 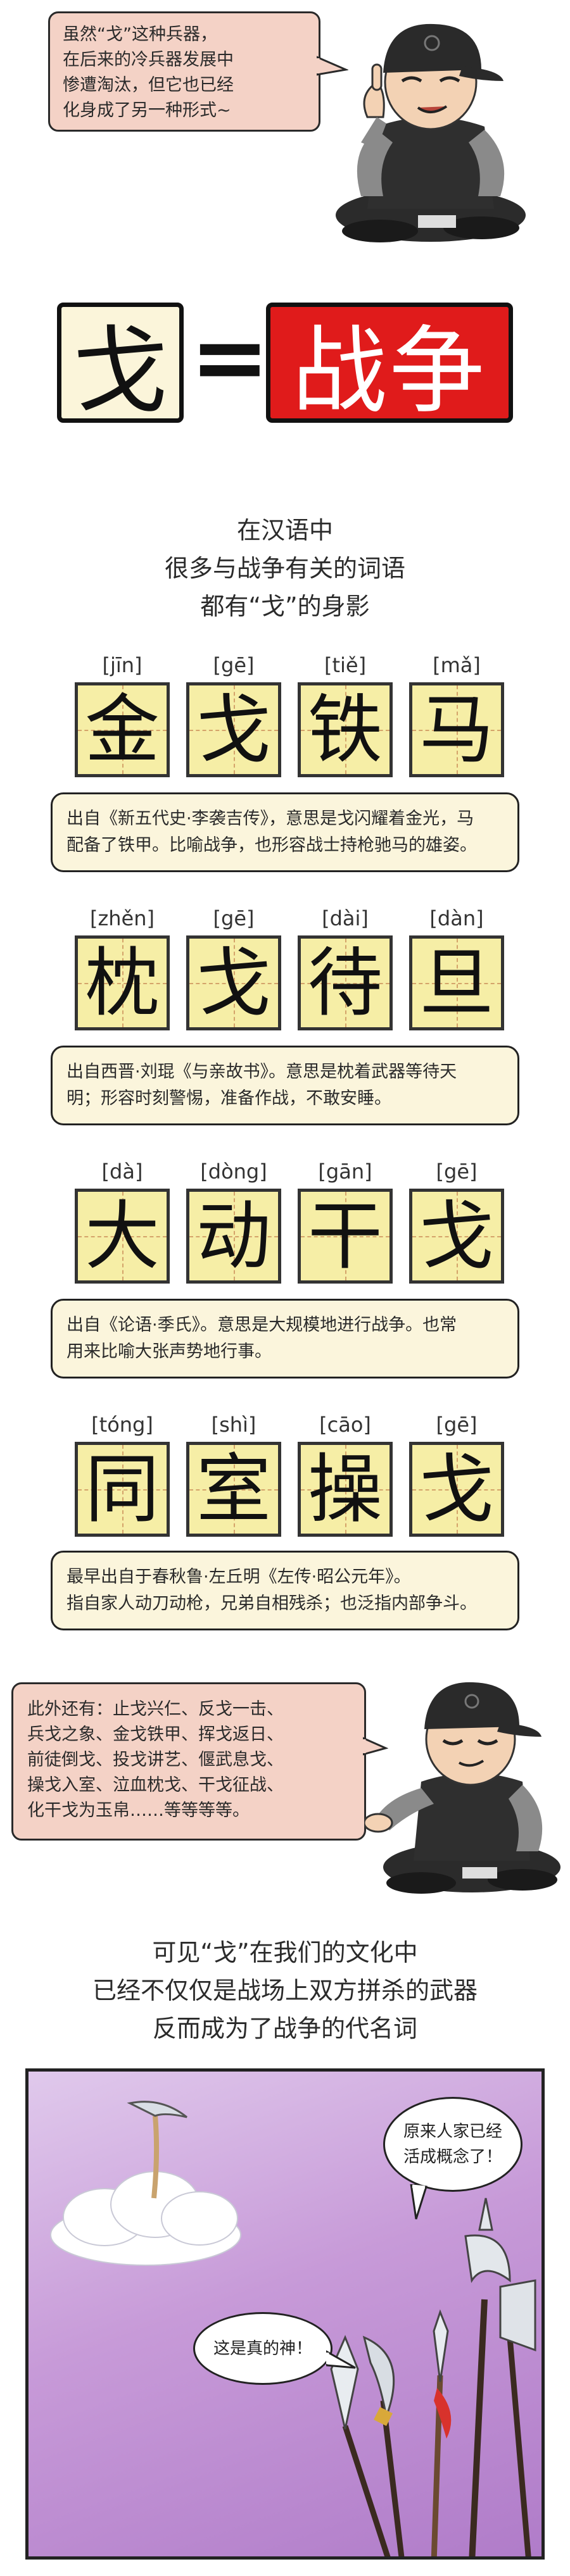 I want to click on tile-character: 动, so click(x=233, y=1236).